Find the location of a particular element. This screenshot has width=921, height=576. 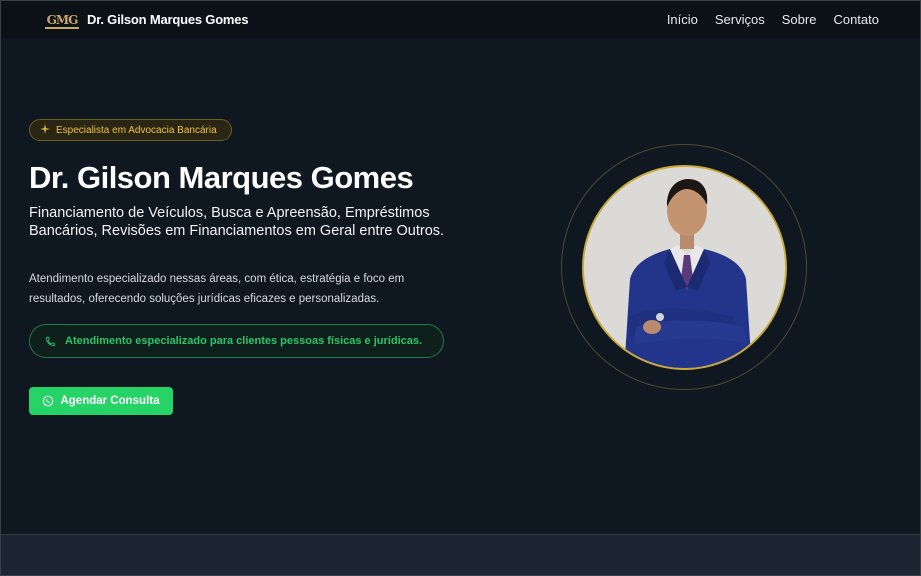

hero-title: Dr. Gilson Marques Gomes is located at coordinates (221, 177).